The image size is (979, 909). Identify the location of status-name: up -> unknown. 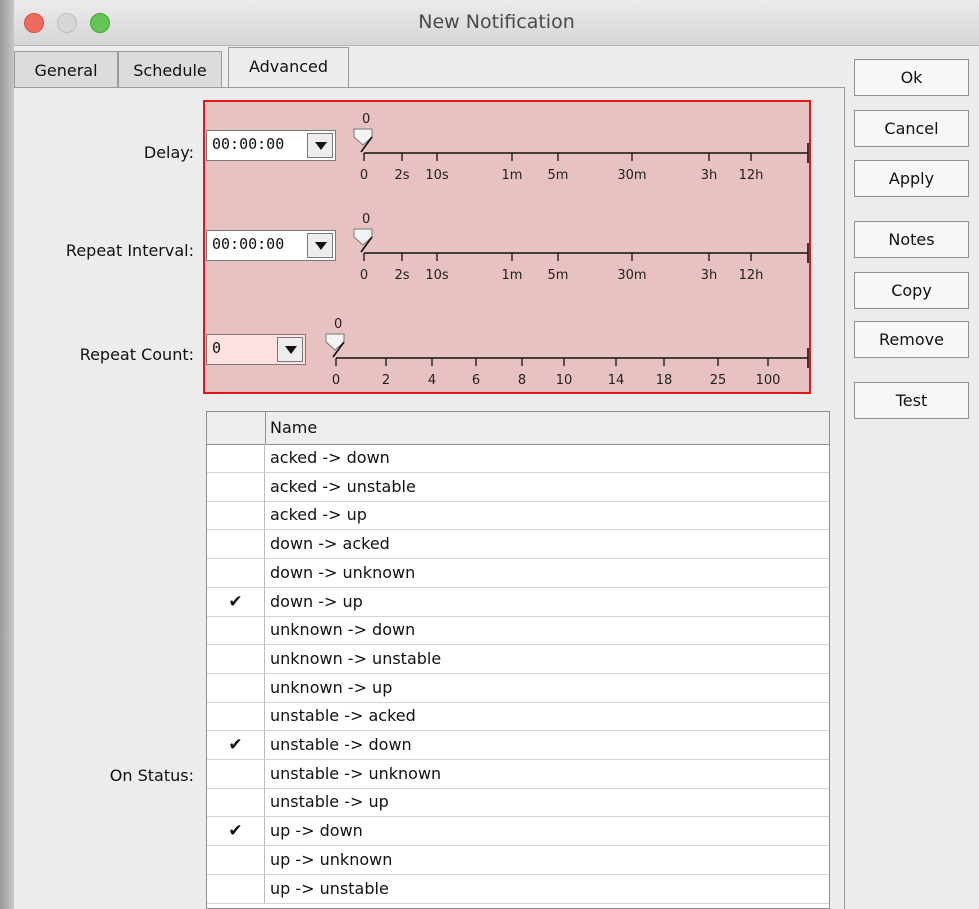
(331, 859).